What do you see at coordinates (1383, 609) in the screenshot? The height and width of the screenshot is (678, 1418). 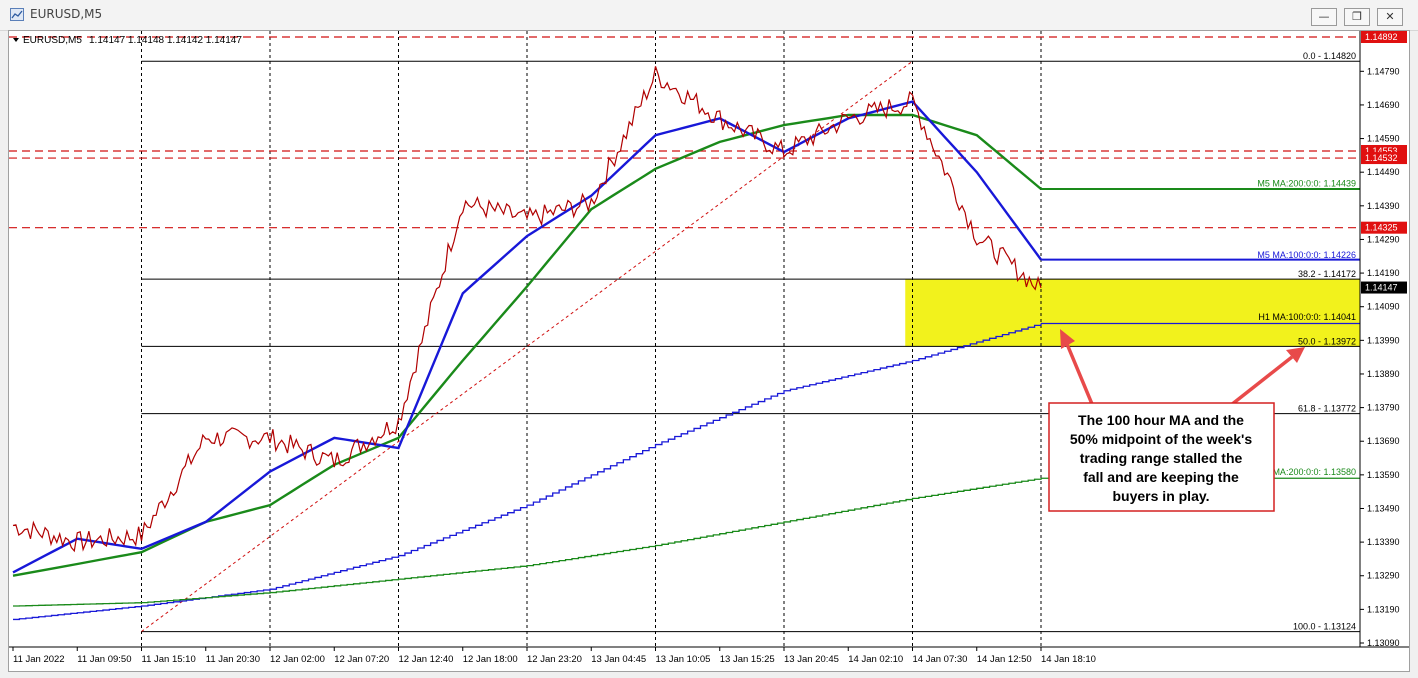 I see `price-tick-label: 1.13190` at bounding box center [1383, 609].